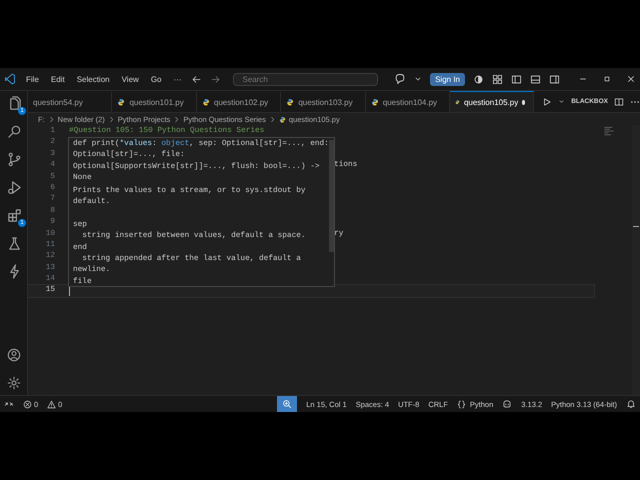 The width and height of the screenshot is (640, 480). What do you see at coordinates (14, 131) in the screenshot?
I see `search-icon` at bounding box center [14, 131].